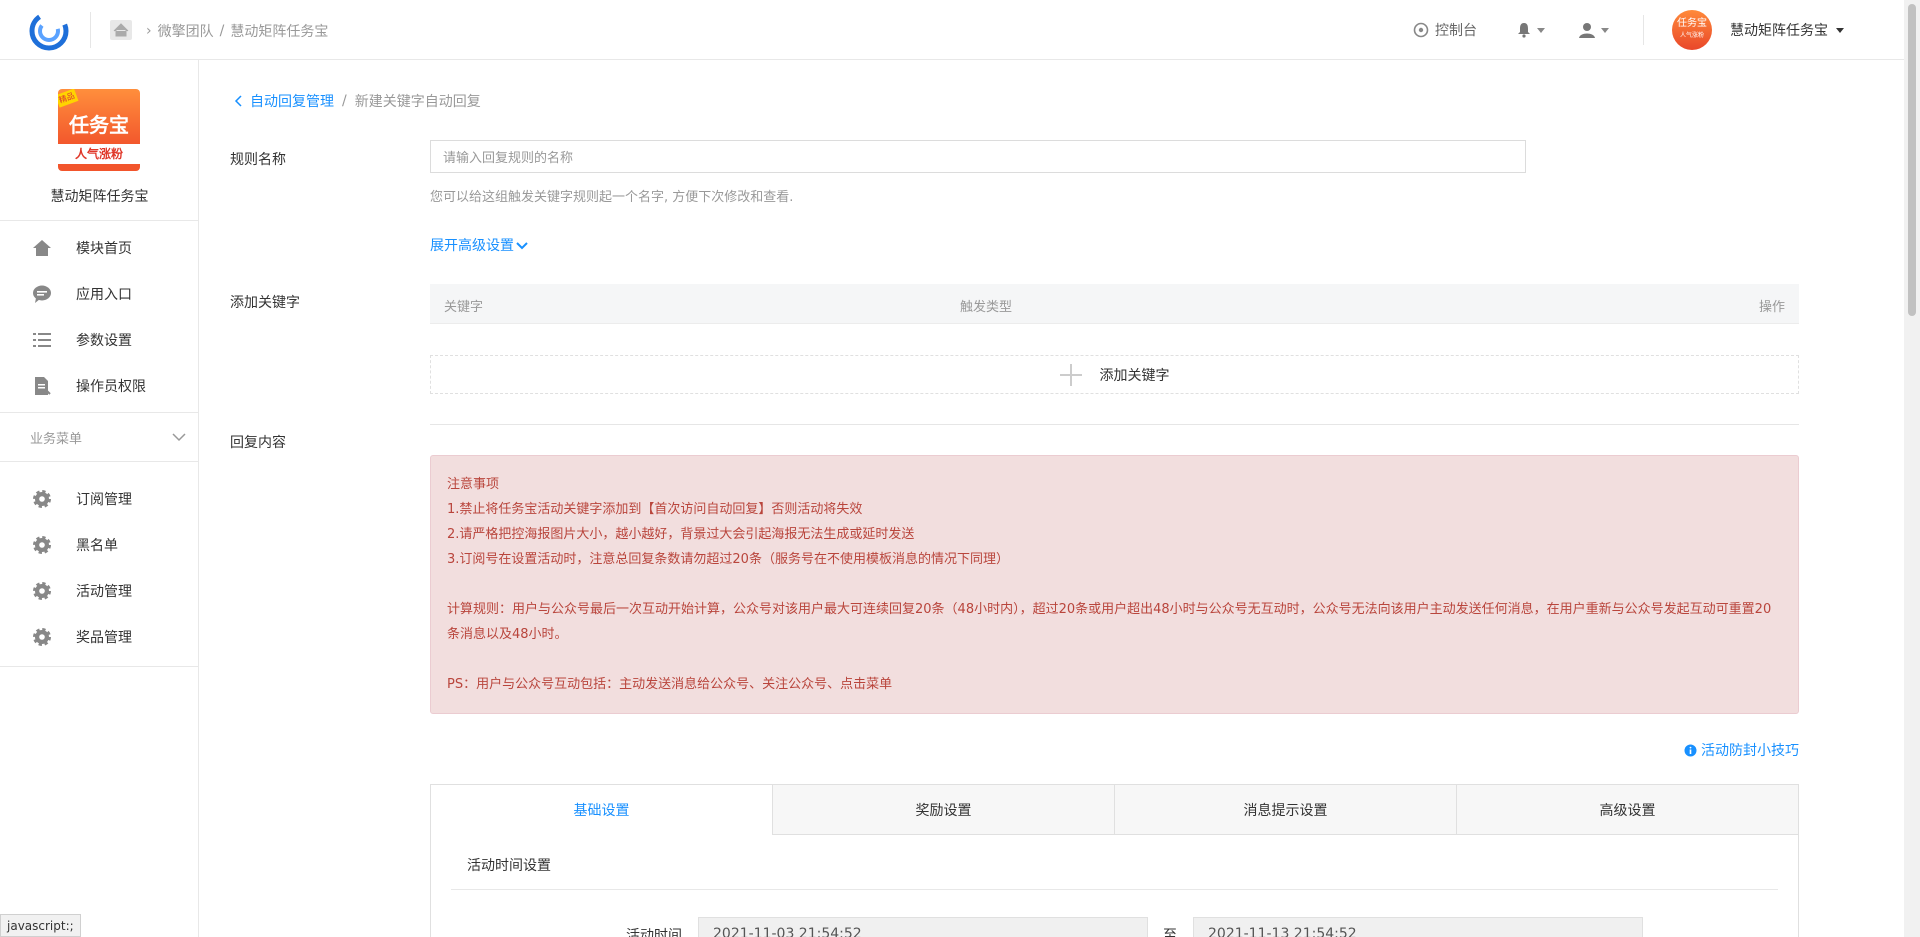 Image resolution: width=1920 pixels, height=937 pixels. What do you see at coordinates (99, 197) in the screenshot?
I see `module-title: 慧动矩阵任务宝` at bounding box center [99, 197].